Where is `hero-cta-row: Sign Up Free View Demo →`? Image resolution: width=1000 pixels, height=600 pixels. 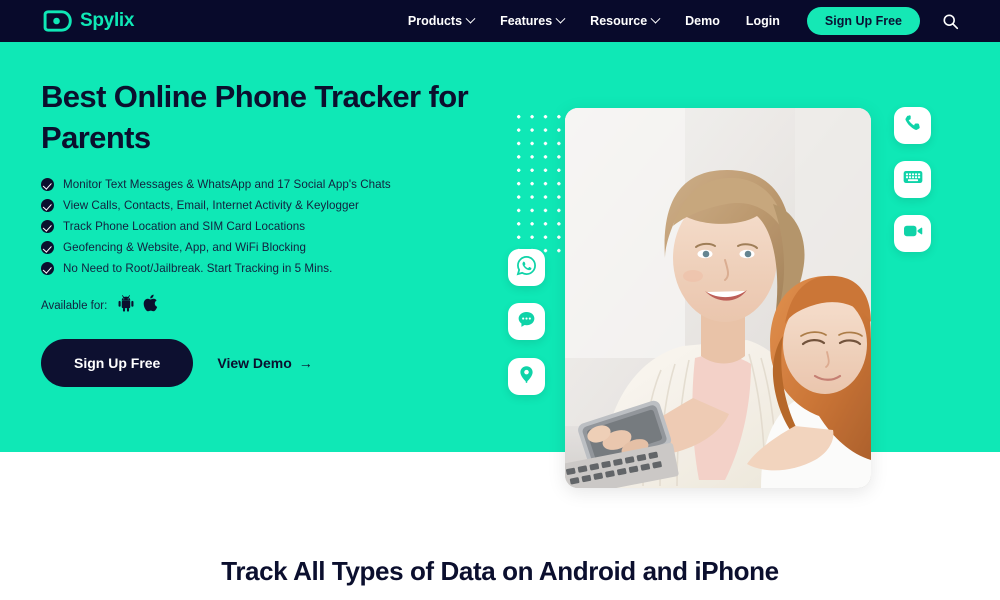 hero-cta-row: Sign Up Free View Demo → is located at coordinates (276, 363).